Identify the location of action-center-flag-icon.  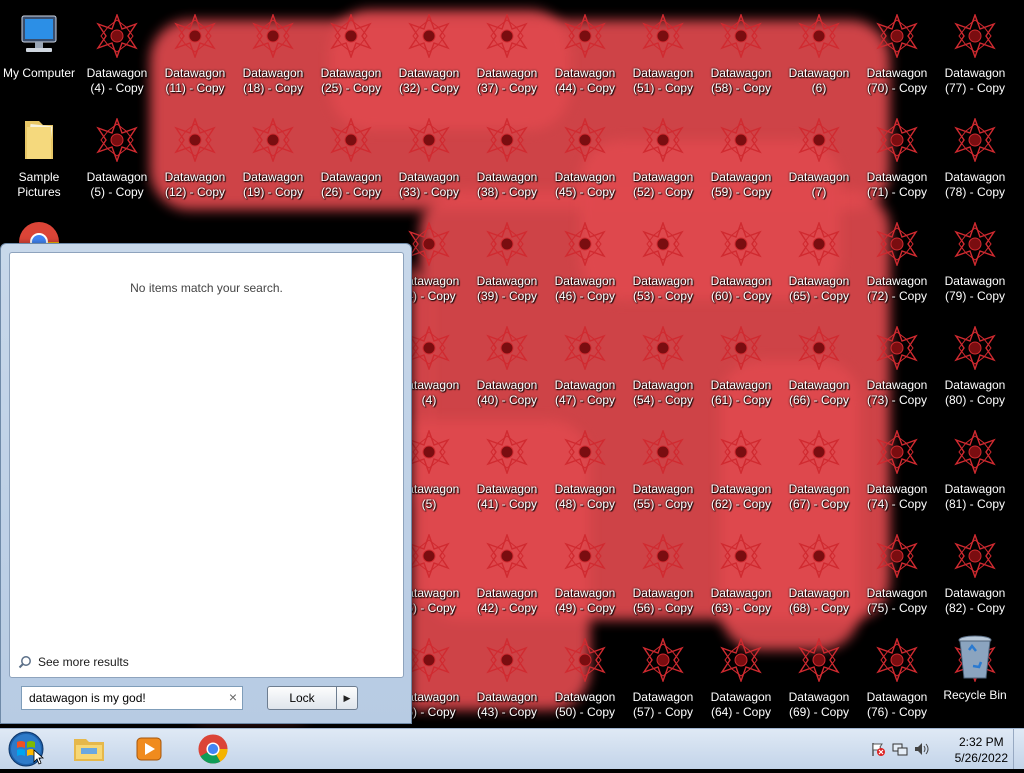
(878, 749).